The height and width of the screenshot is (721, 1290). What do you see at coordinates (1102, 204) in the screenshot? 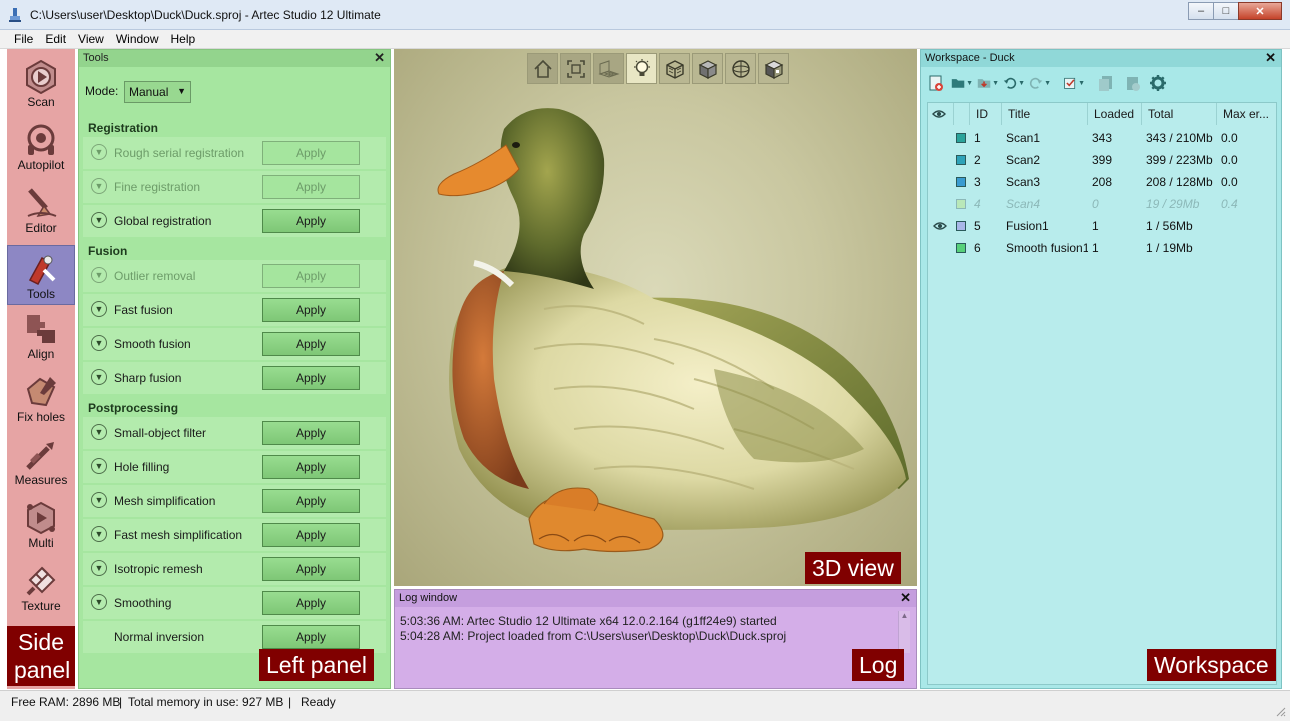
I see `table-row: 4 Scan4 0 19 / 29Mb 0.4` at bounding box center [1102, 204].